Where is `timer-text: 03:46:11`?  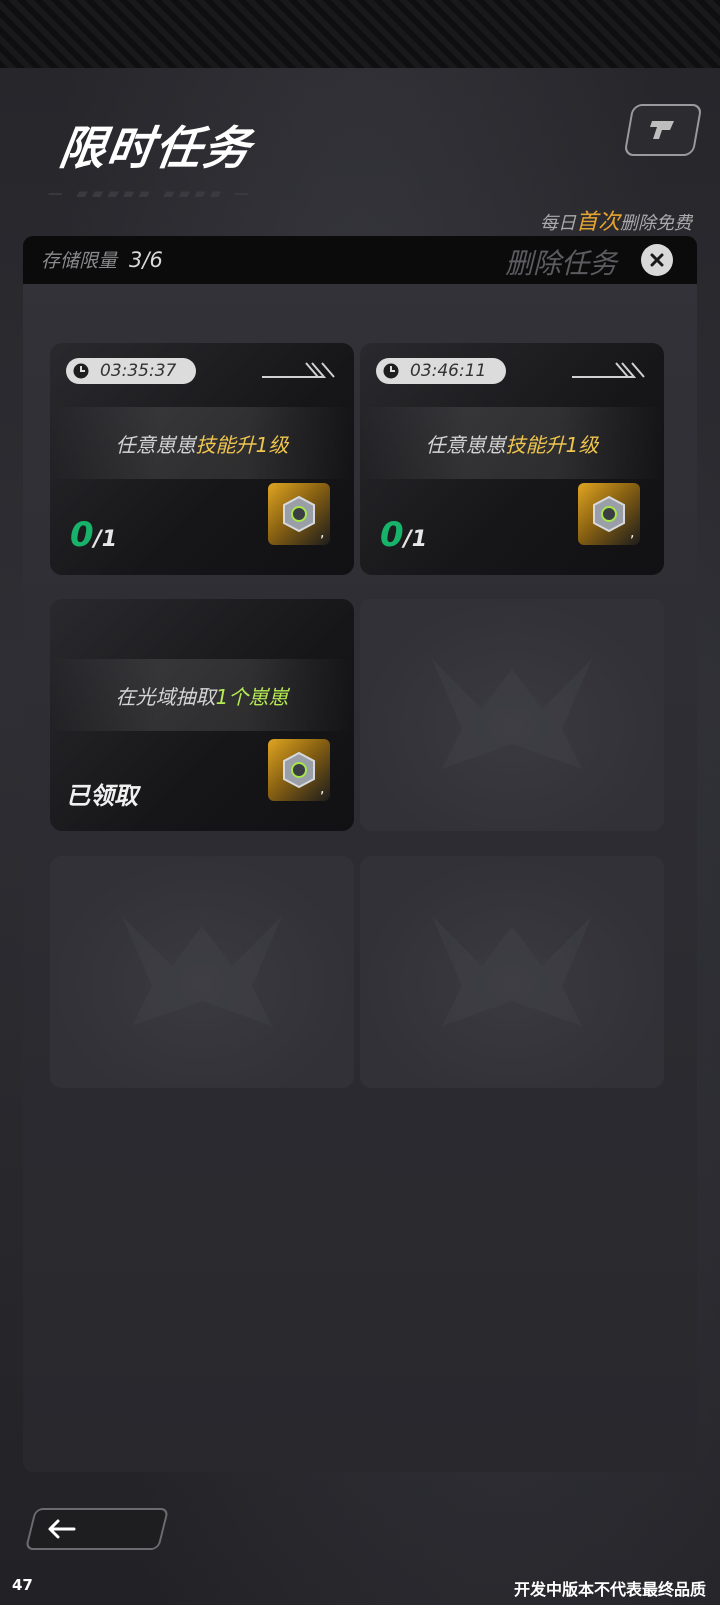
timer-text: 03:46:11 is located at coordinates (448, 371).